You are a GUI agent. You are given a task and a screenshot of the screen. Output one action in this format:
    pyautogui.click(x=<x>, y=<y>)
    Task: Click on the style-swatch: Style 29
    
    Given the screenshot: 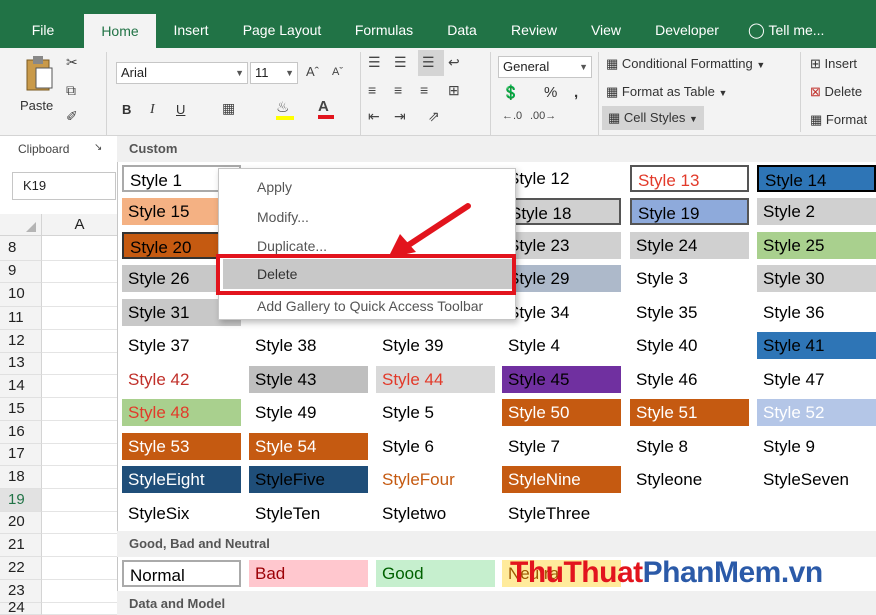 What is the action you would take?
    pyautogui.click(x=561, y=278)
    